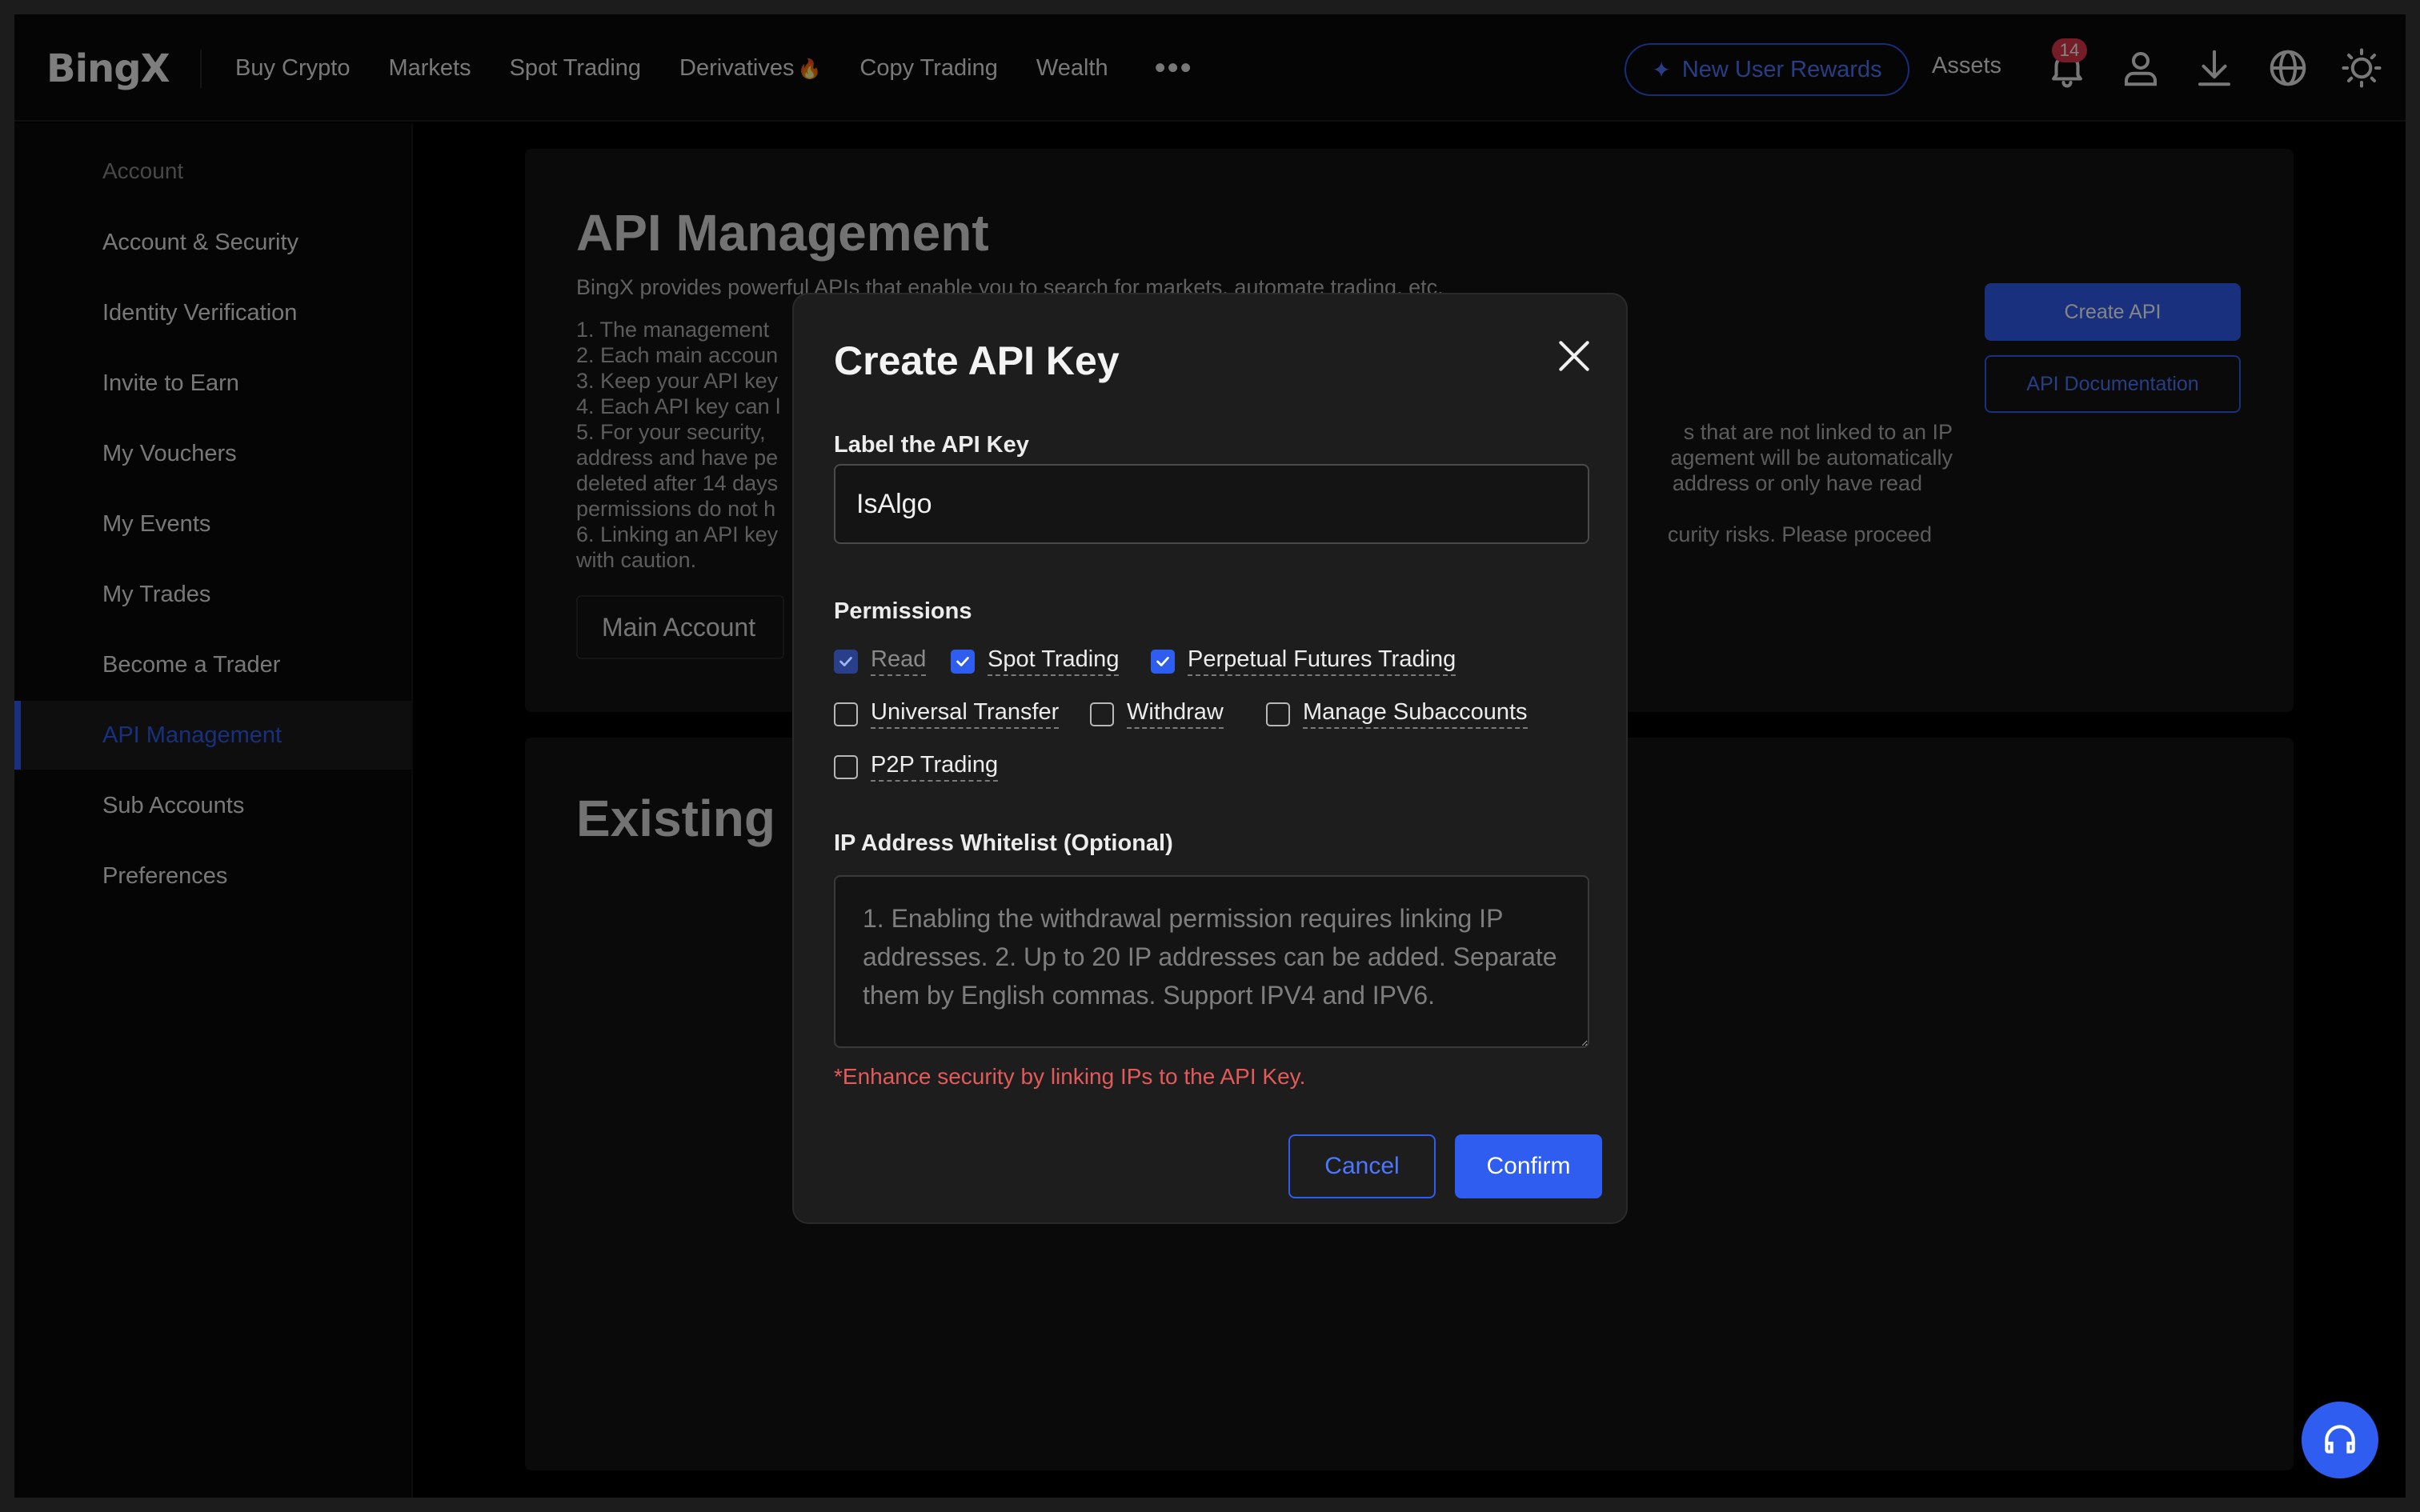  I want to click on permission-manage-subaccounts: Manage Subaccounts, so click(1397, 714).